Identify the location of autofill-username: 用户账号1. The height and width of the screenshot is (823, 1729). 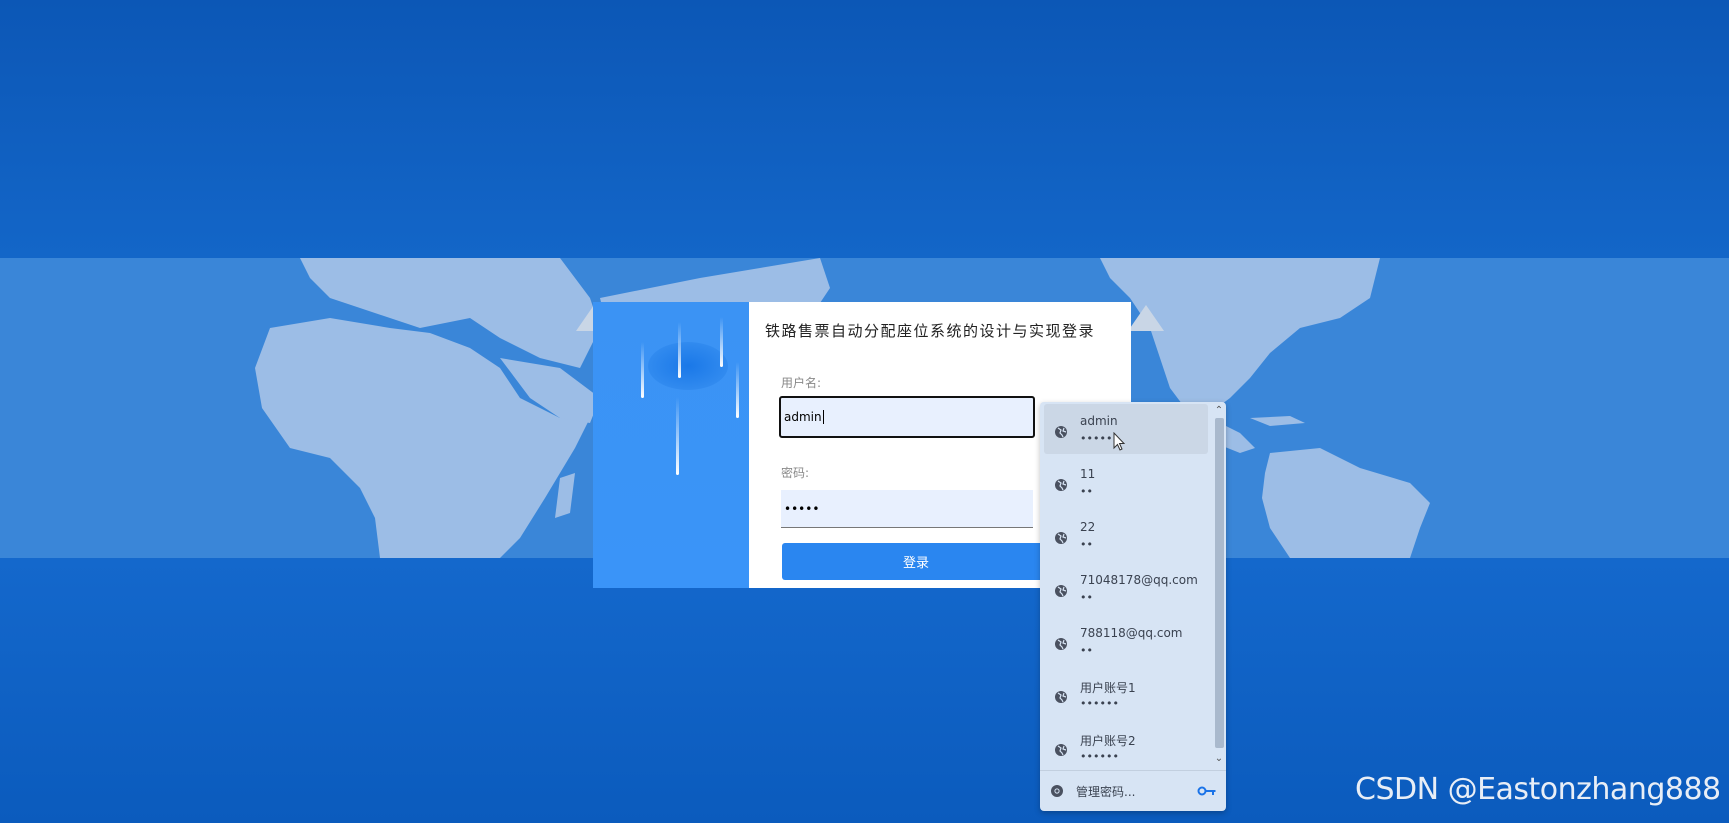
(1108, 688).